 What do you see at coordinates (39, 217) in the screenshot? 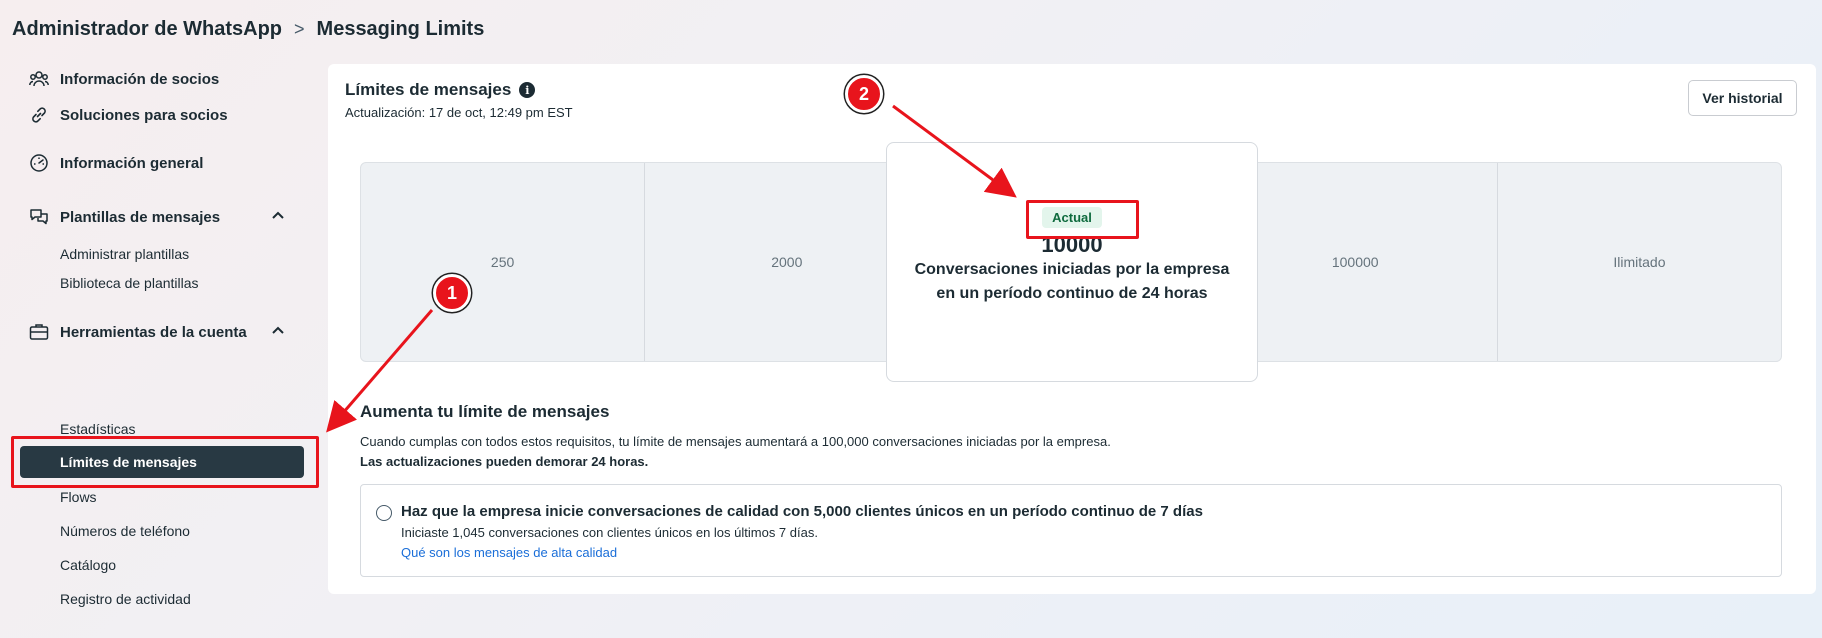
I see `chat-bubbles-icon` at bounding box center [39, 217].